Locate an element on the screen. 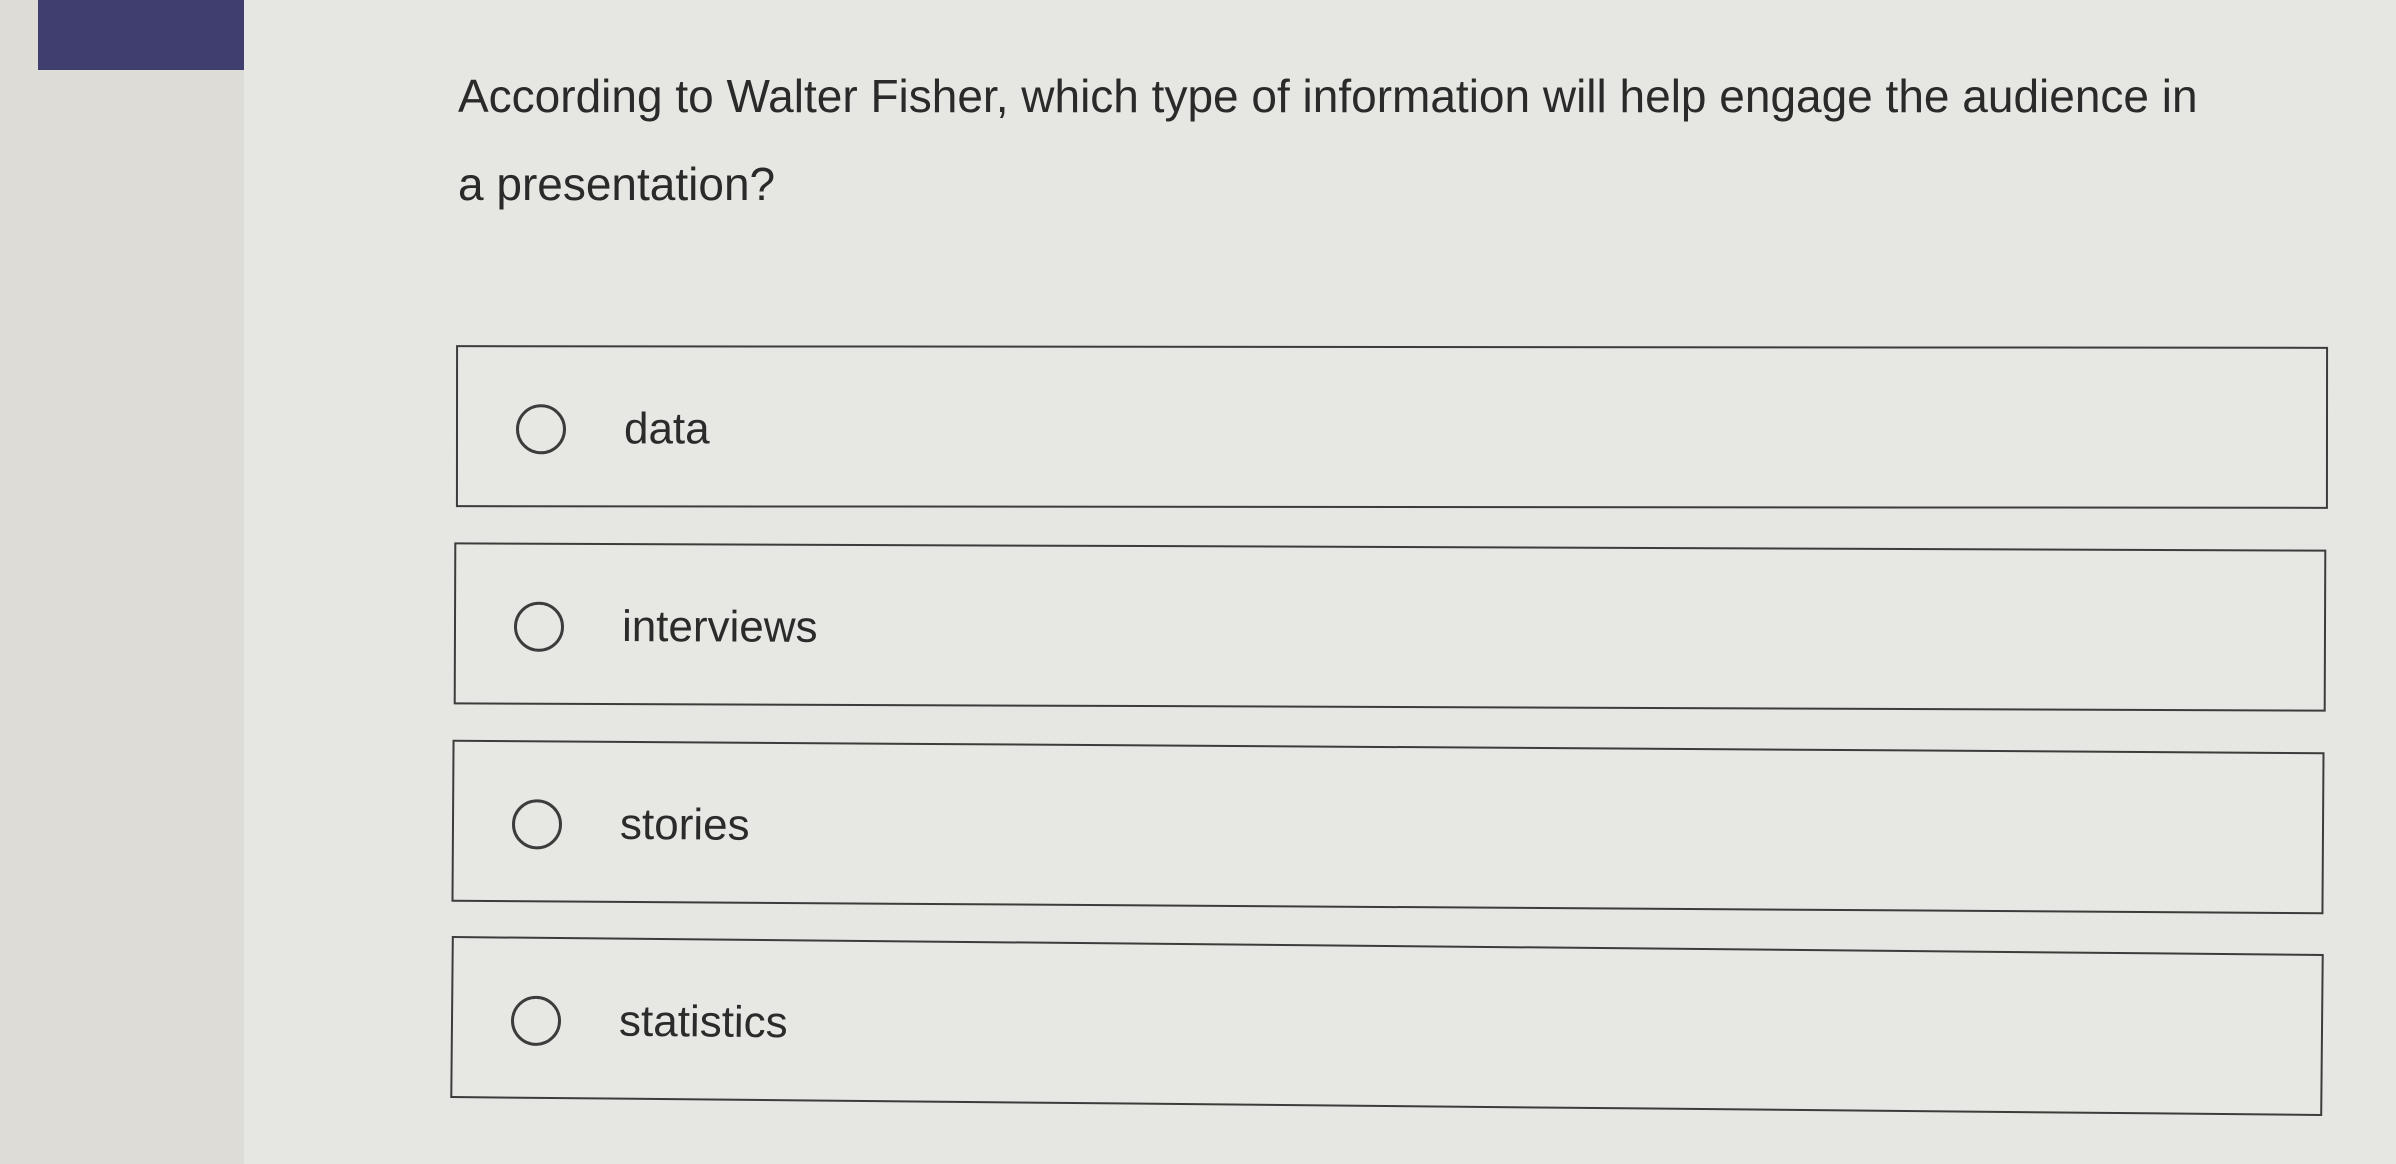  answer-option-interviews: interviews is located at coordinates (1390, 627).